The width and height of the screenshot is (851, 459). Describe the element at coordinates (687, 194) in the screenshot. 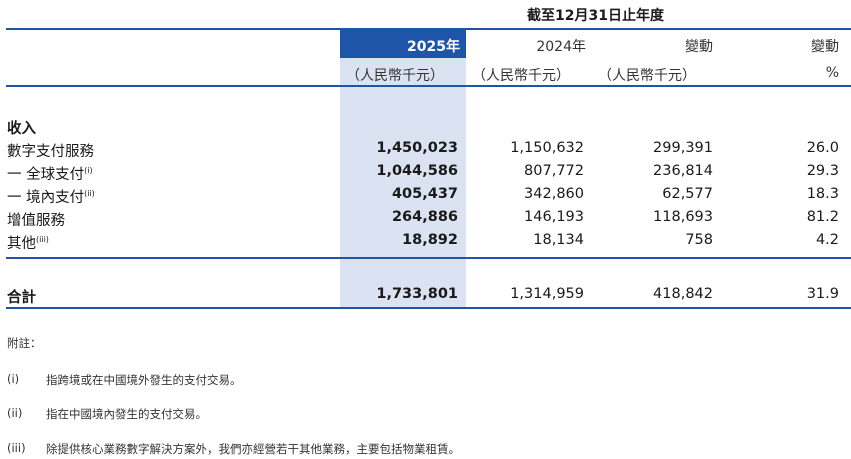

I see `cell-change: 62,577` at that location.